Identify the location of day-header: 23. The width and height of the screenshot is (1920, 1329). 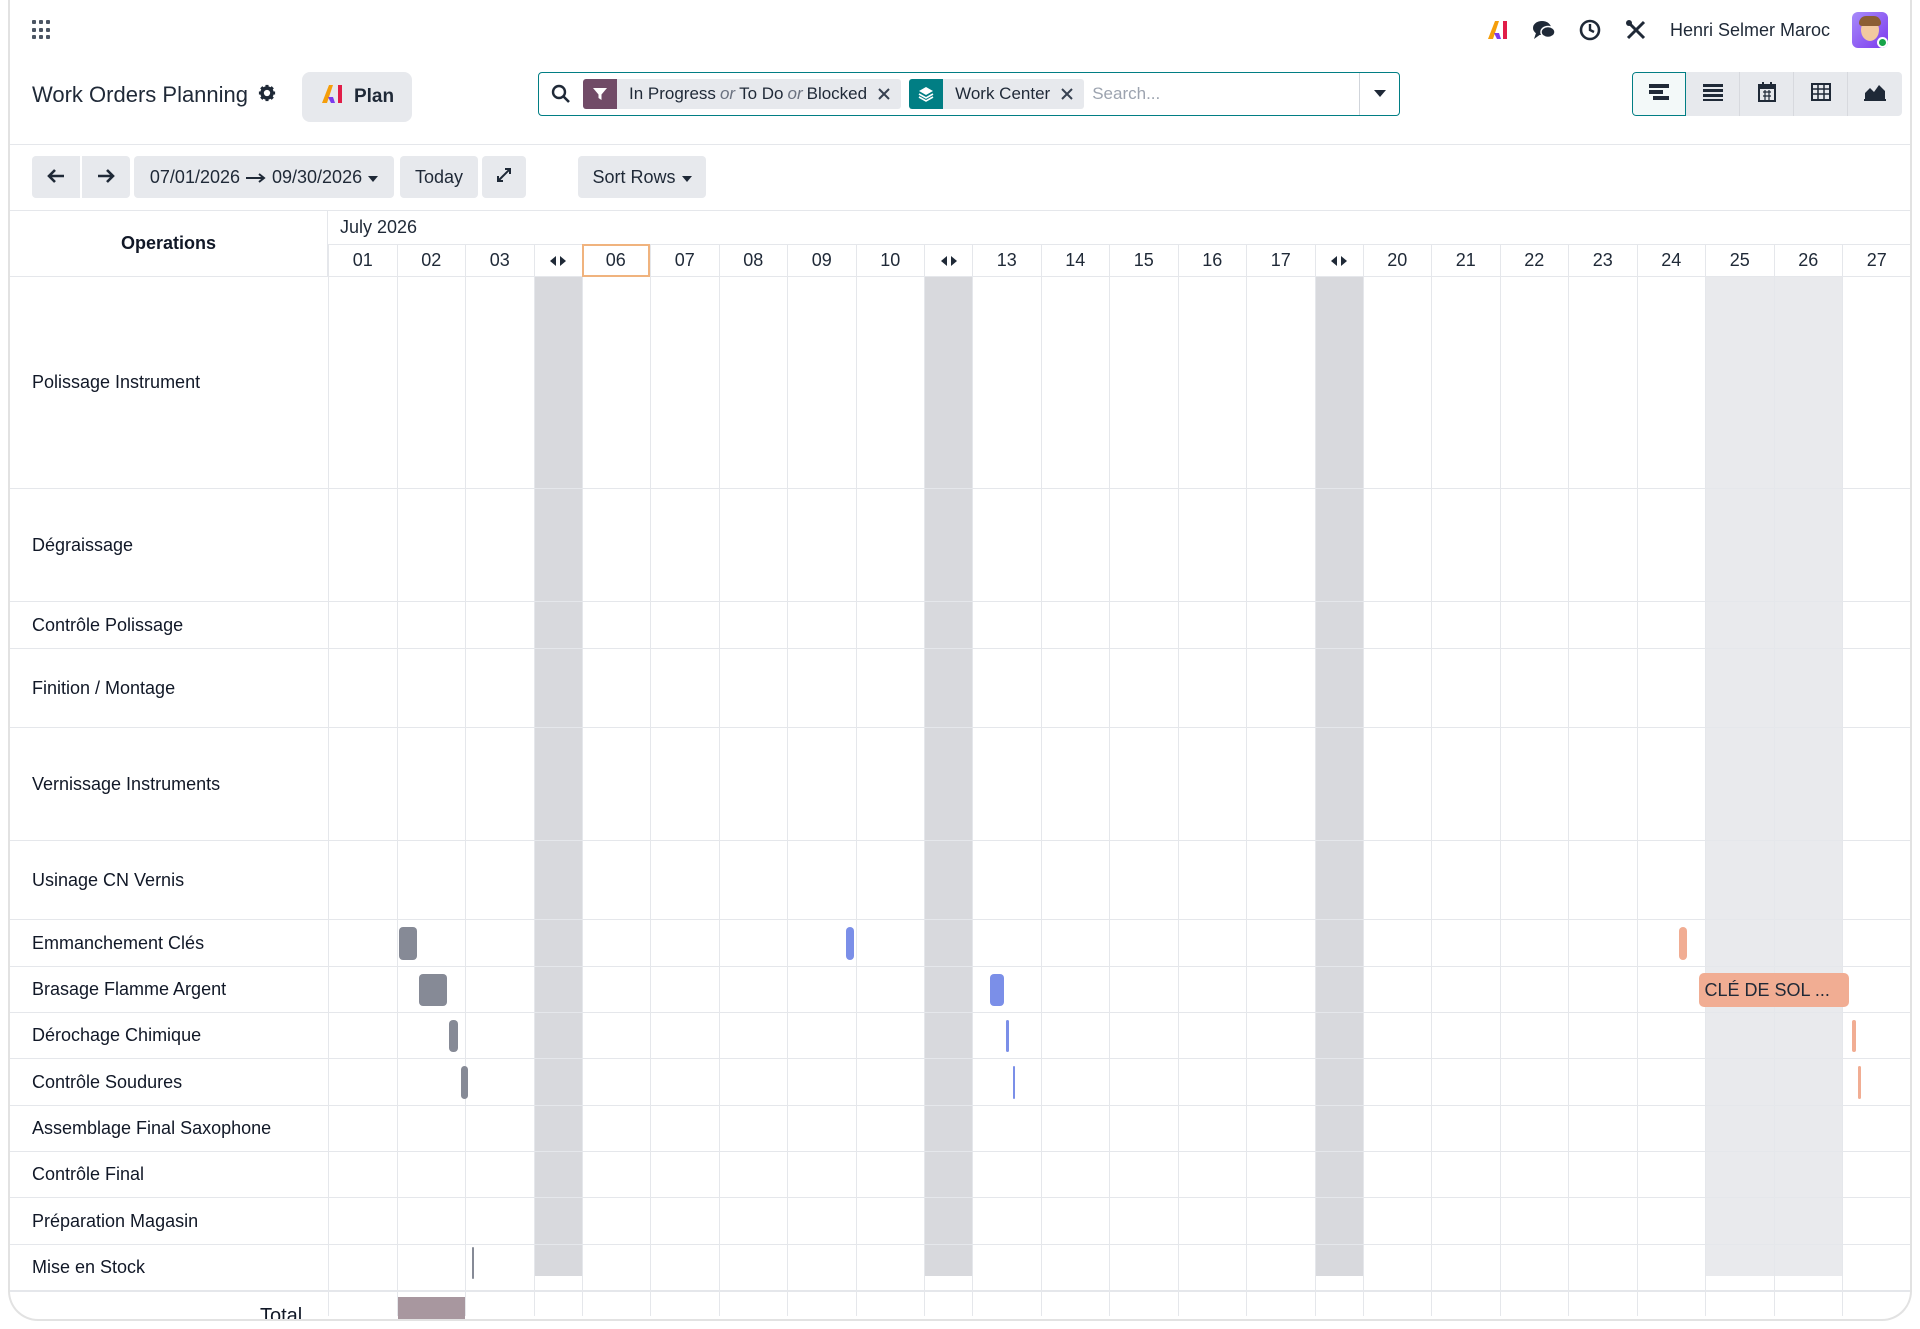
(1602, 260).